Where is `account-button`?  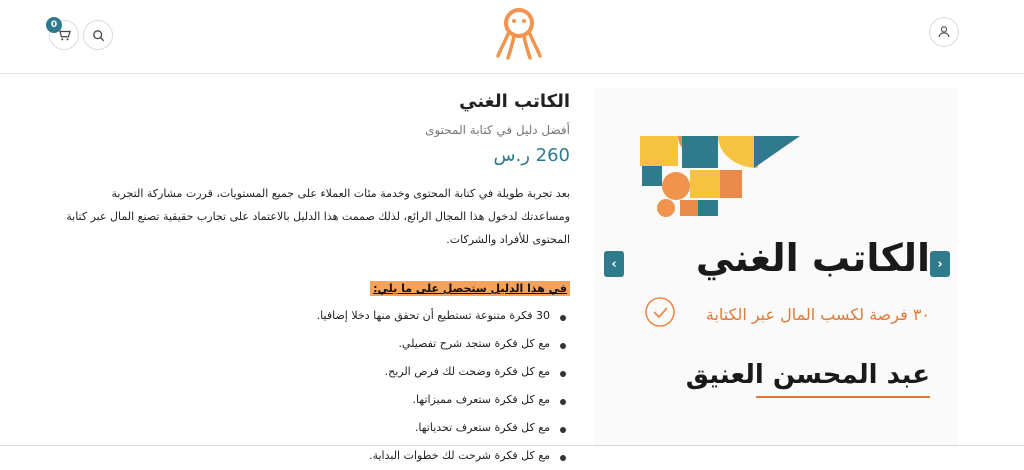
account-button is located at coordinates (944, 32).